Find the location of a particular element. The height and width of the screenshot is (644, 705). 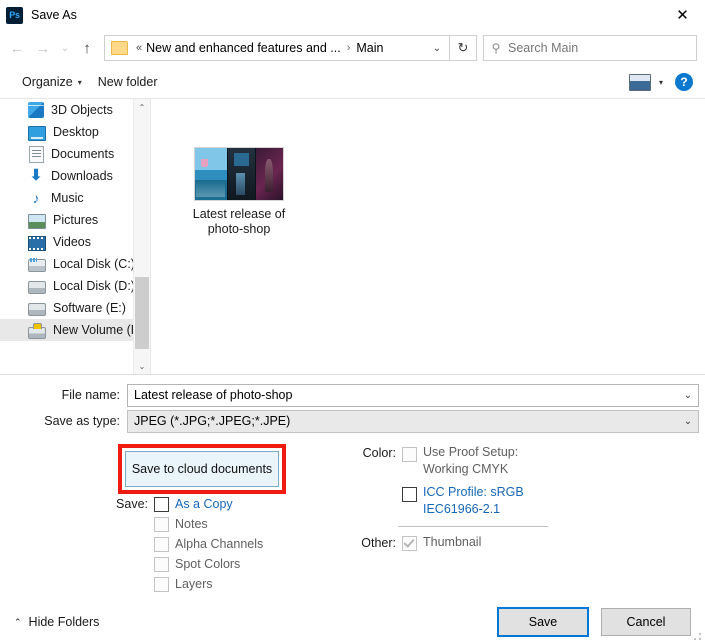

scroll-up-icon: ⌃ is located at coordinates (142, 107).